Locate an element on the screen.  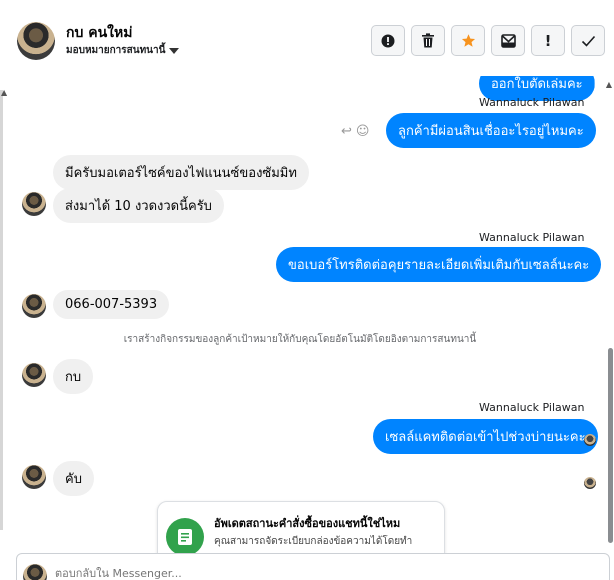
order-icon is located at coordinates (185, 537).